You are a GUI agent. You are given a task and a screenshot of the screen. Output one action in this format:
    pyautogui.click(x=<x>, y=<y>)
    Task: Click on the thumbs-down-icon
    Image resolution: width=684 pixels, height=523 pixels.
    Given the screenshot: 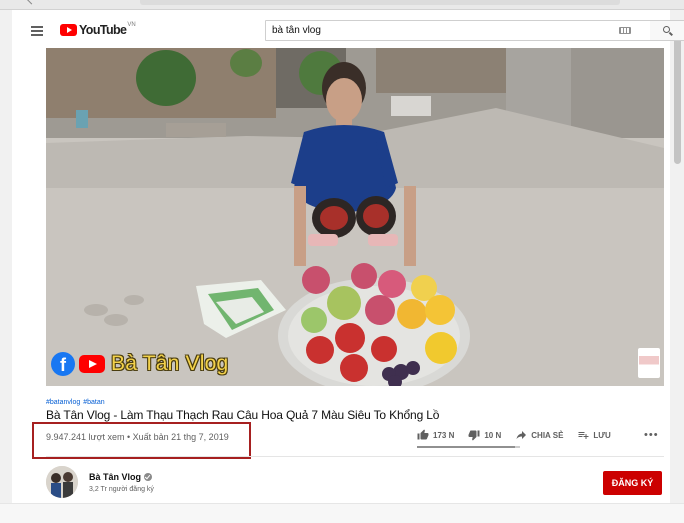 What is the action you would take?
    pyautogui.click(x=474, y=435)
    